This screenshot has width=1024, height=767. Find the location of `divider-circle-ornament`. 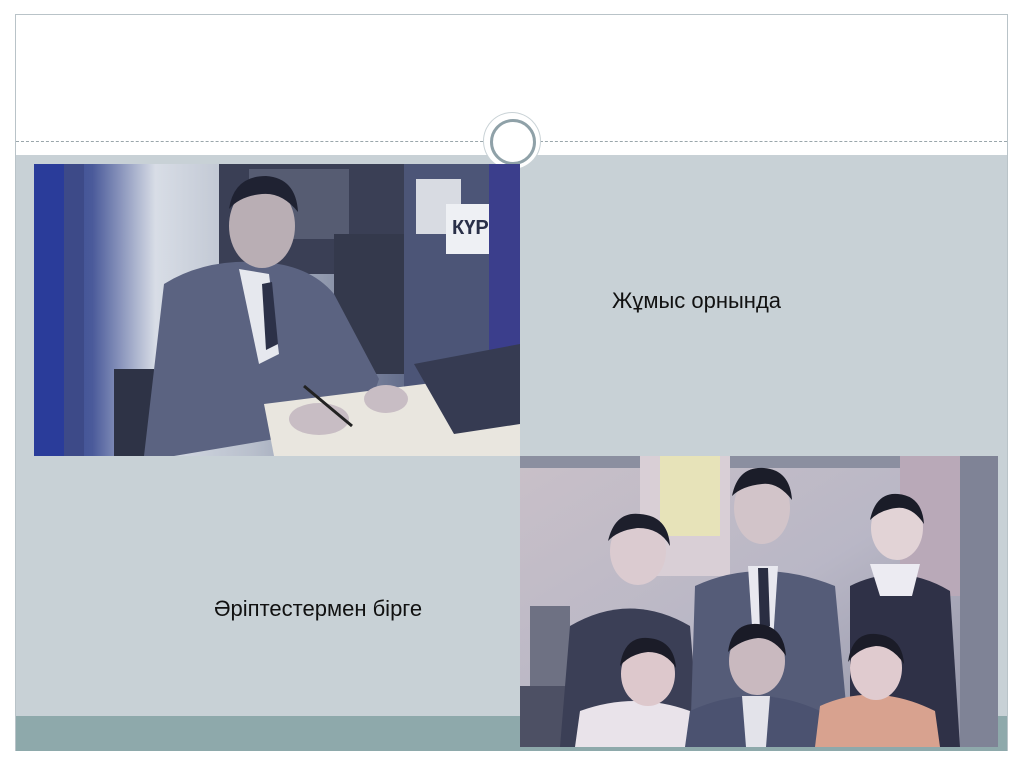

divider-circle-ornament is located at coordinates (512, 141).